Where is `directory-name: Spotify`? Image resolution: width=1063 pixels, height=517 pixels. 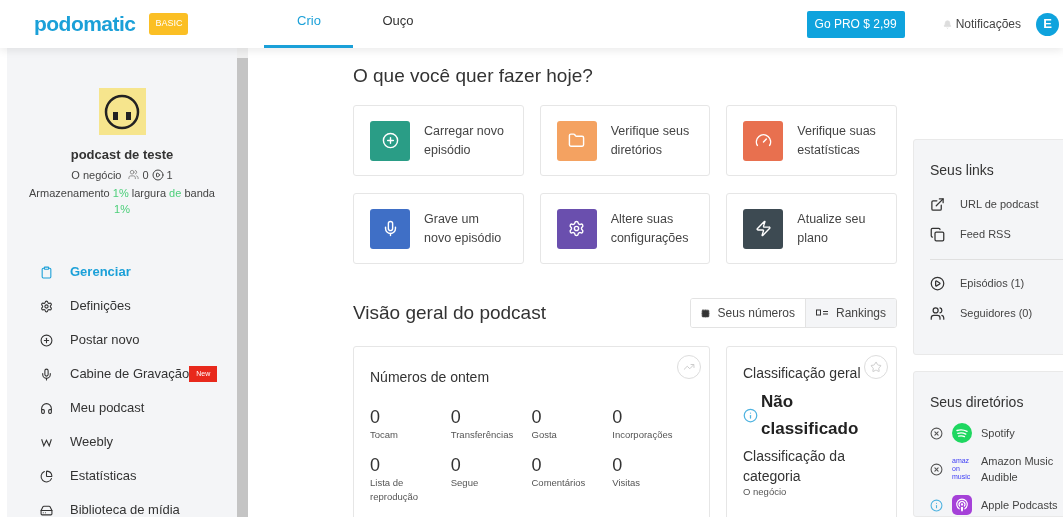
directory-name: Spotify is located at coordinates (998, 433).